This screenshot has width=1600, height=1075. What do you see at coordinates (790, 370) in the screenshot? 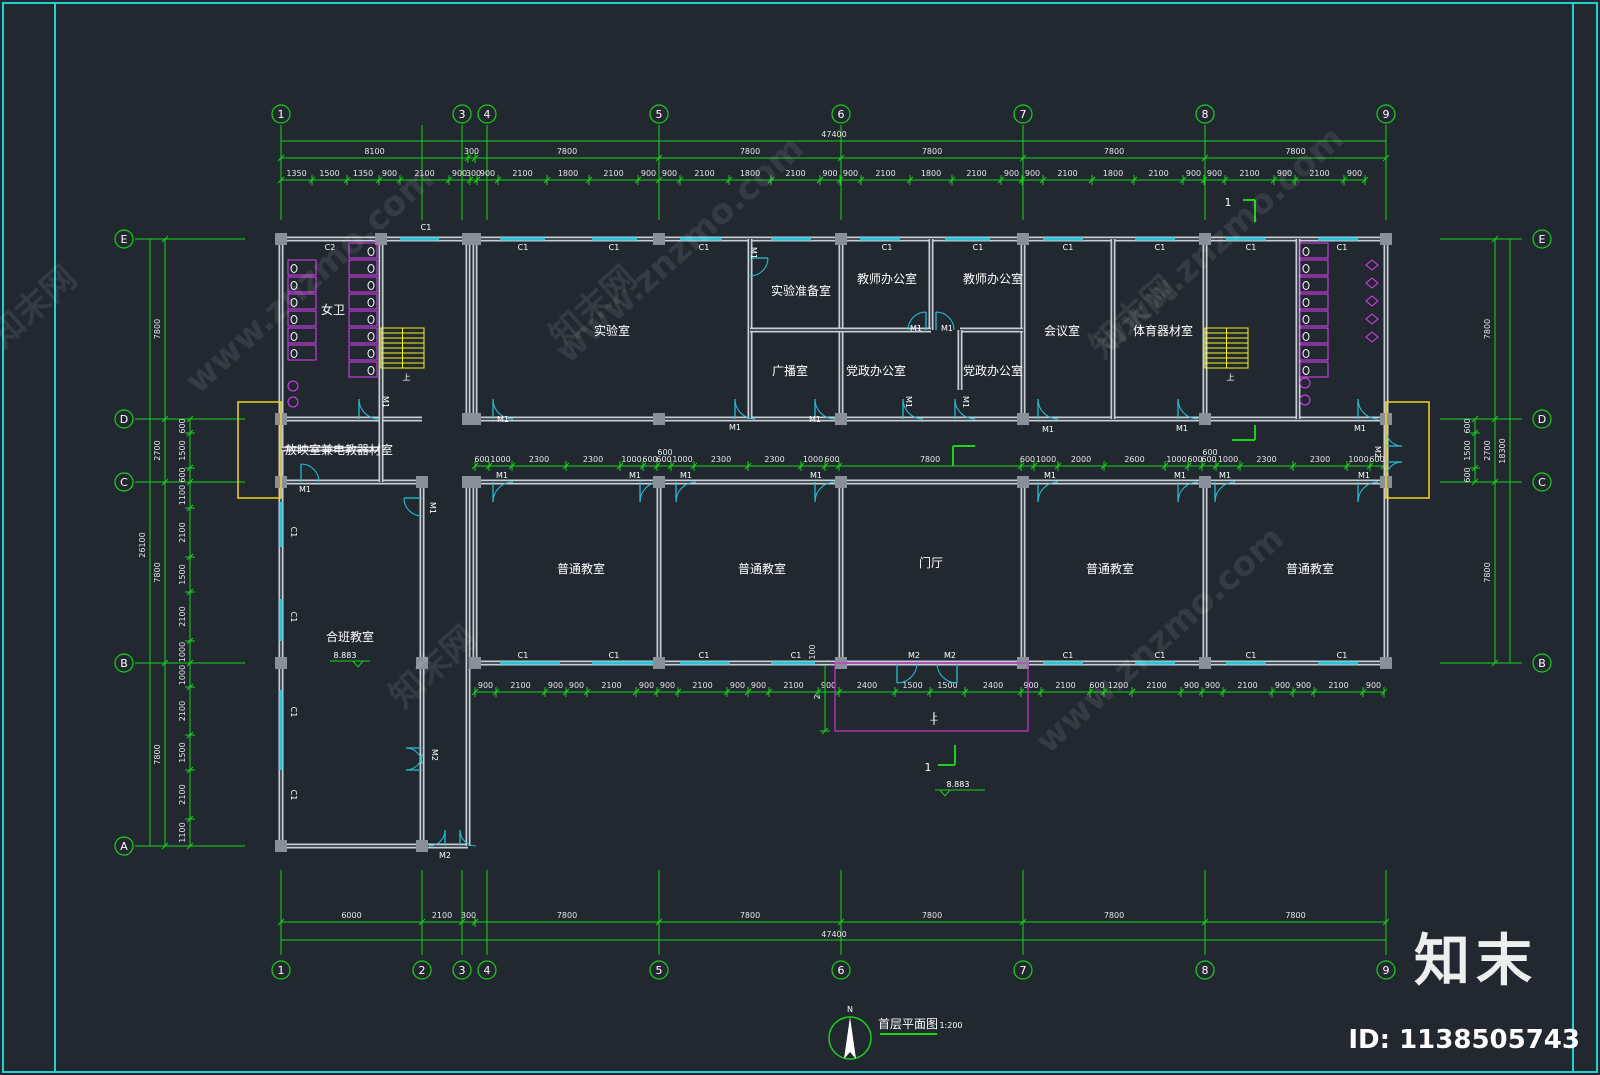
I see `room-label-broadcast: 广播室` at bounding box center [790, 370].